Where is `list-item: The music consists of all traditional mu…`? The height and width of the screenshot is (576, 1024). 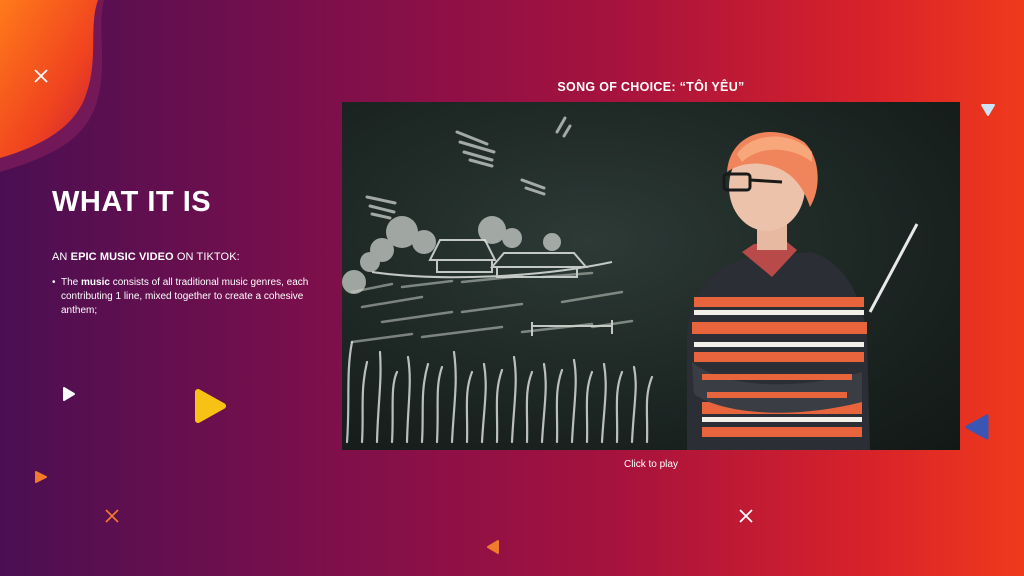
list-item: The music consists of all traditional mu… is located at coordinates (187, 297).